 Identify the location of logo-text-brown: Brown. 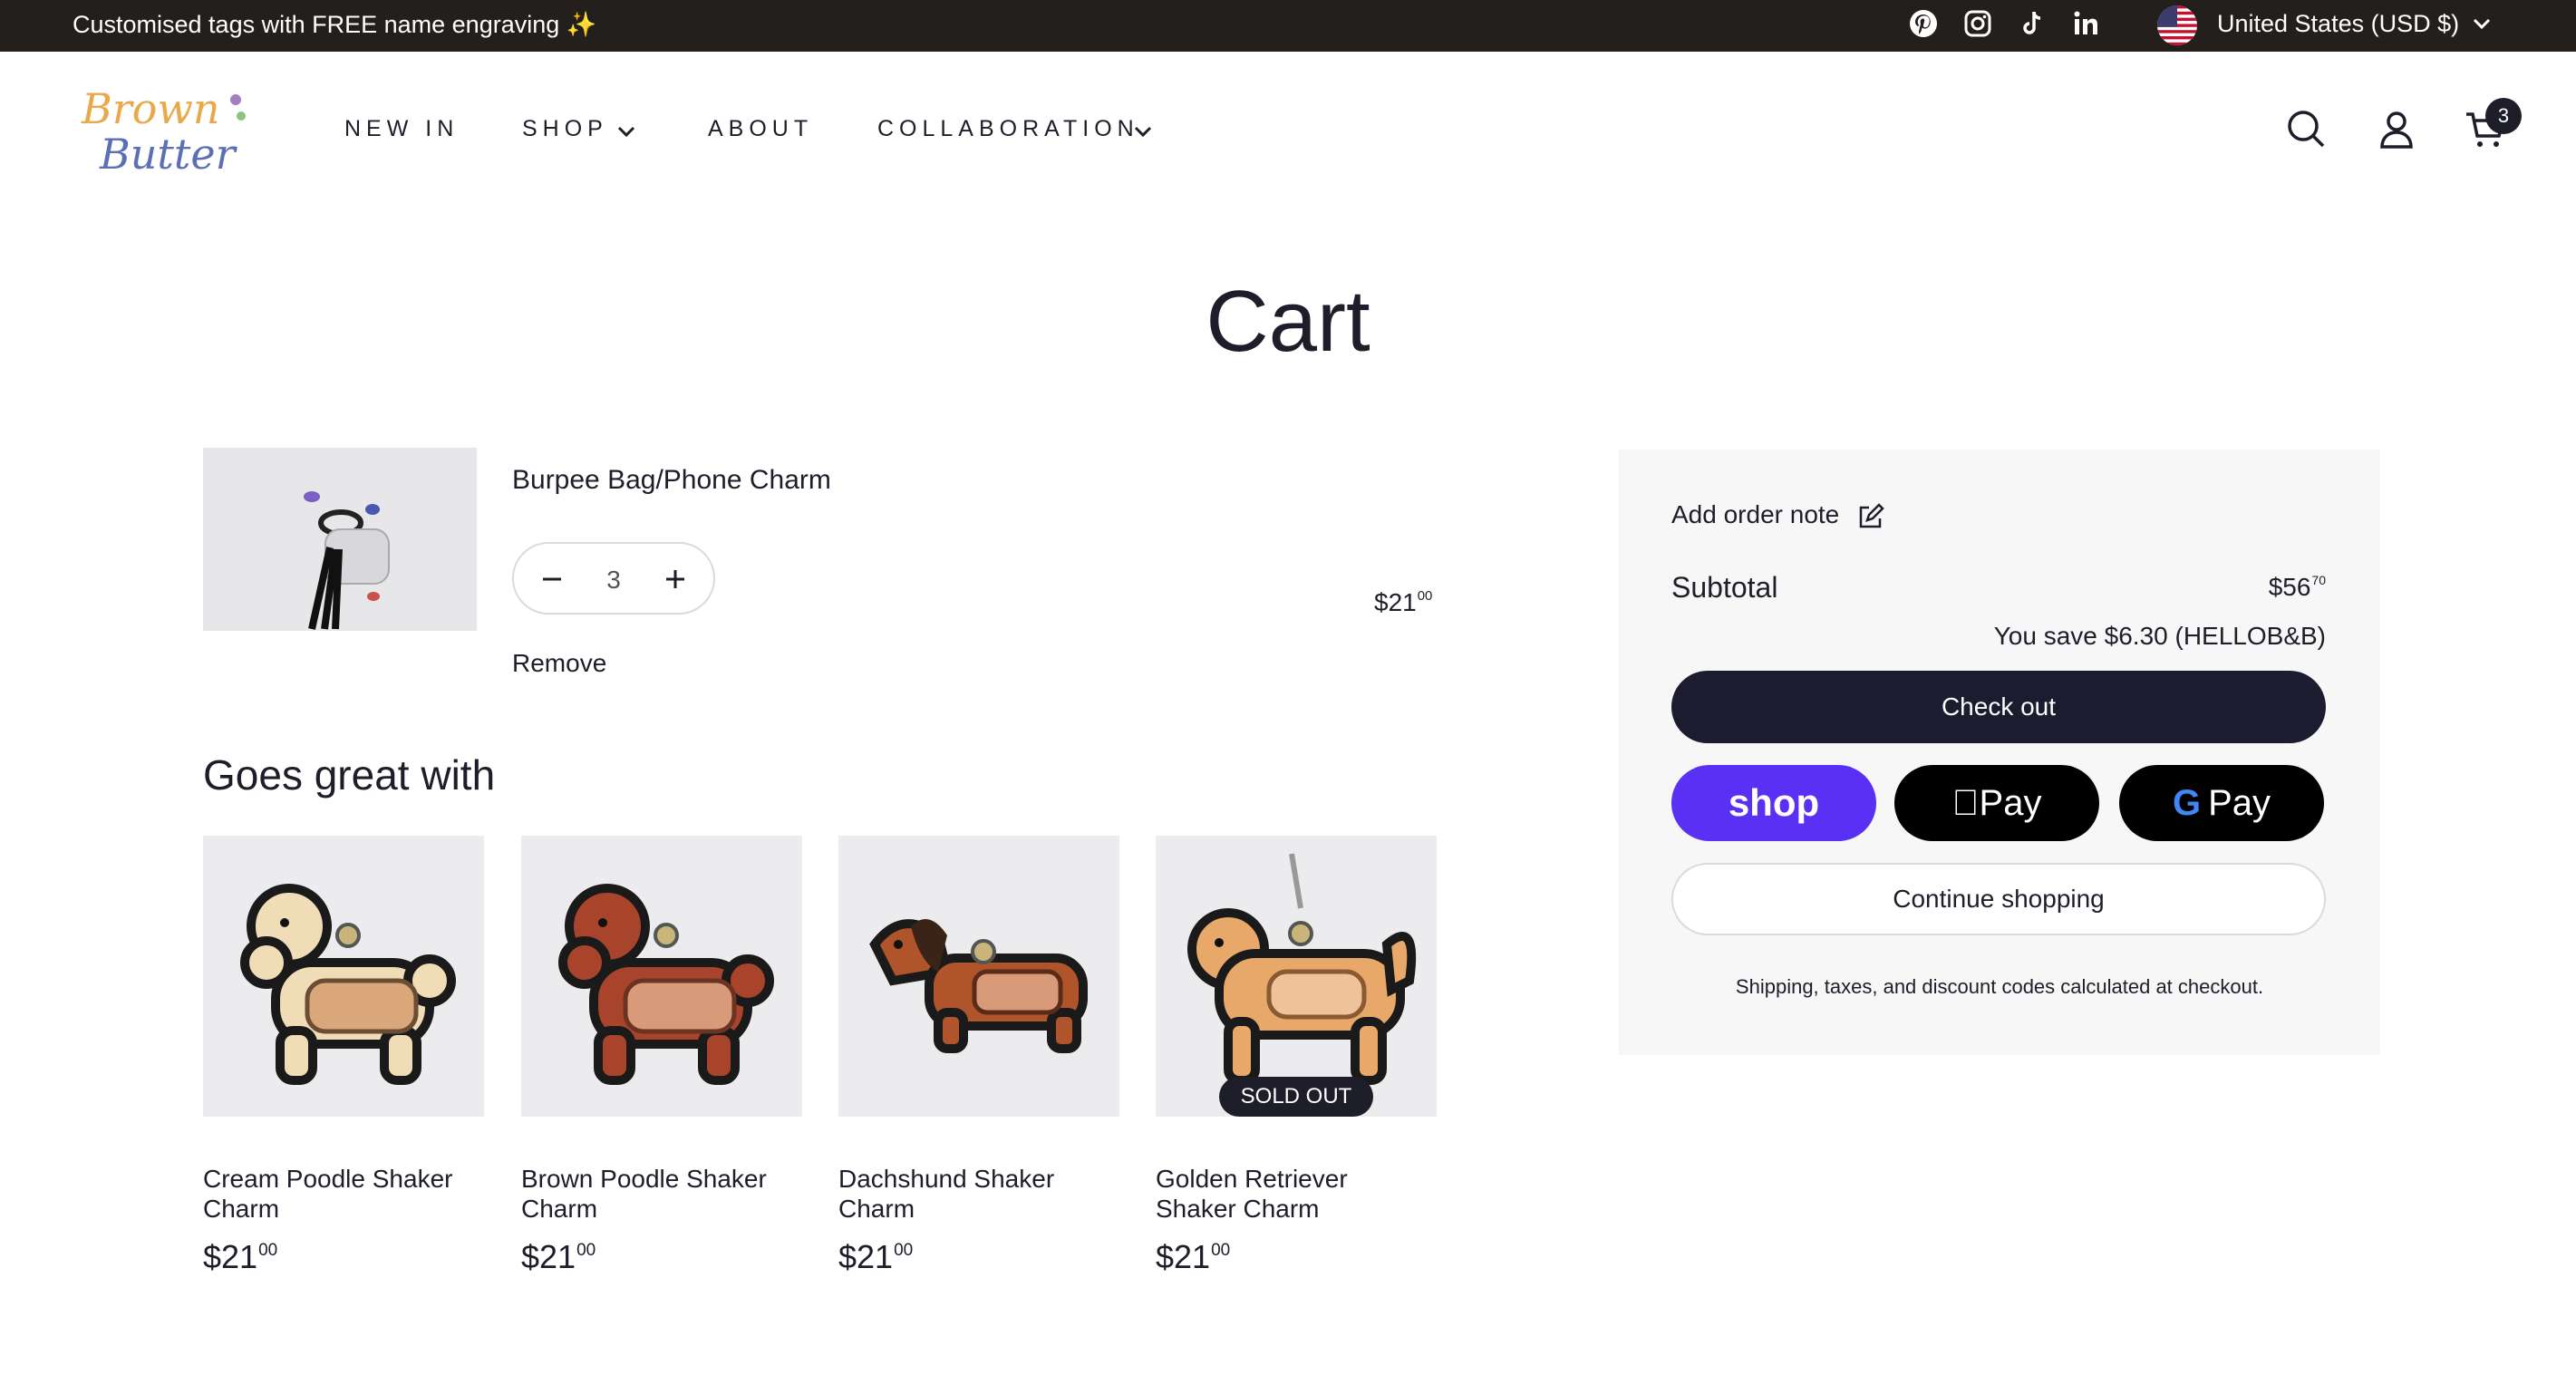
(150, 108).